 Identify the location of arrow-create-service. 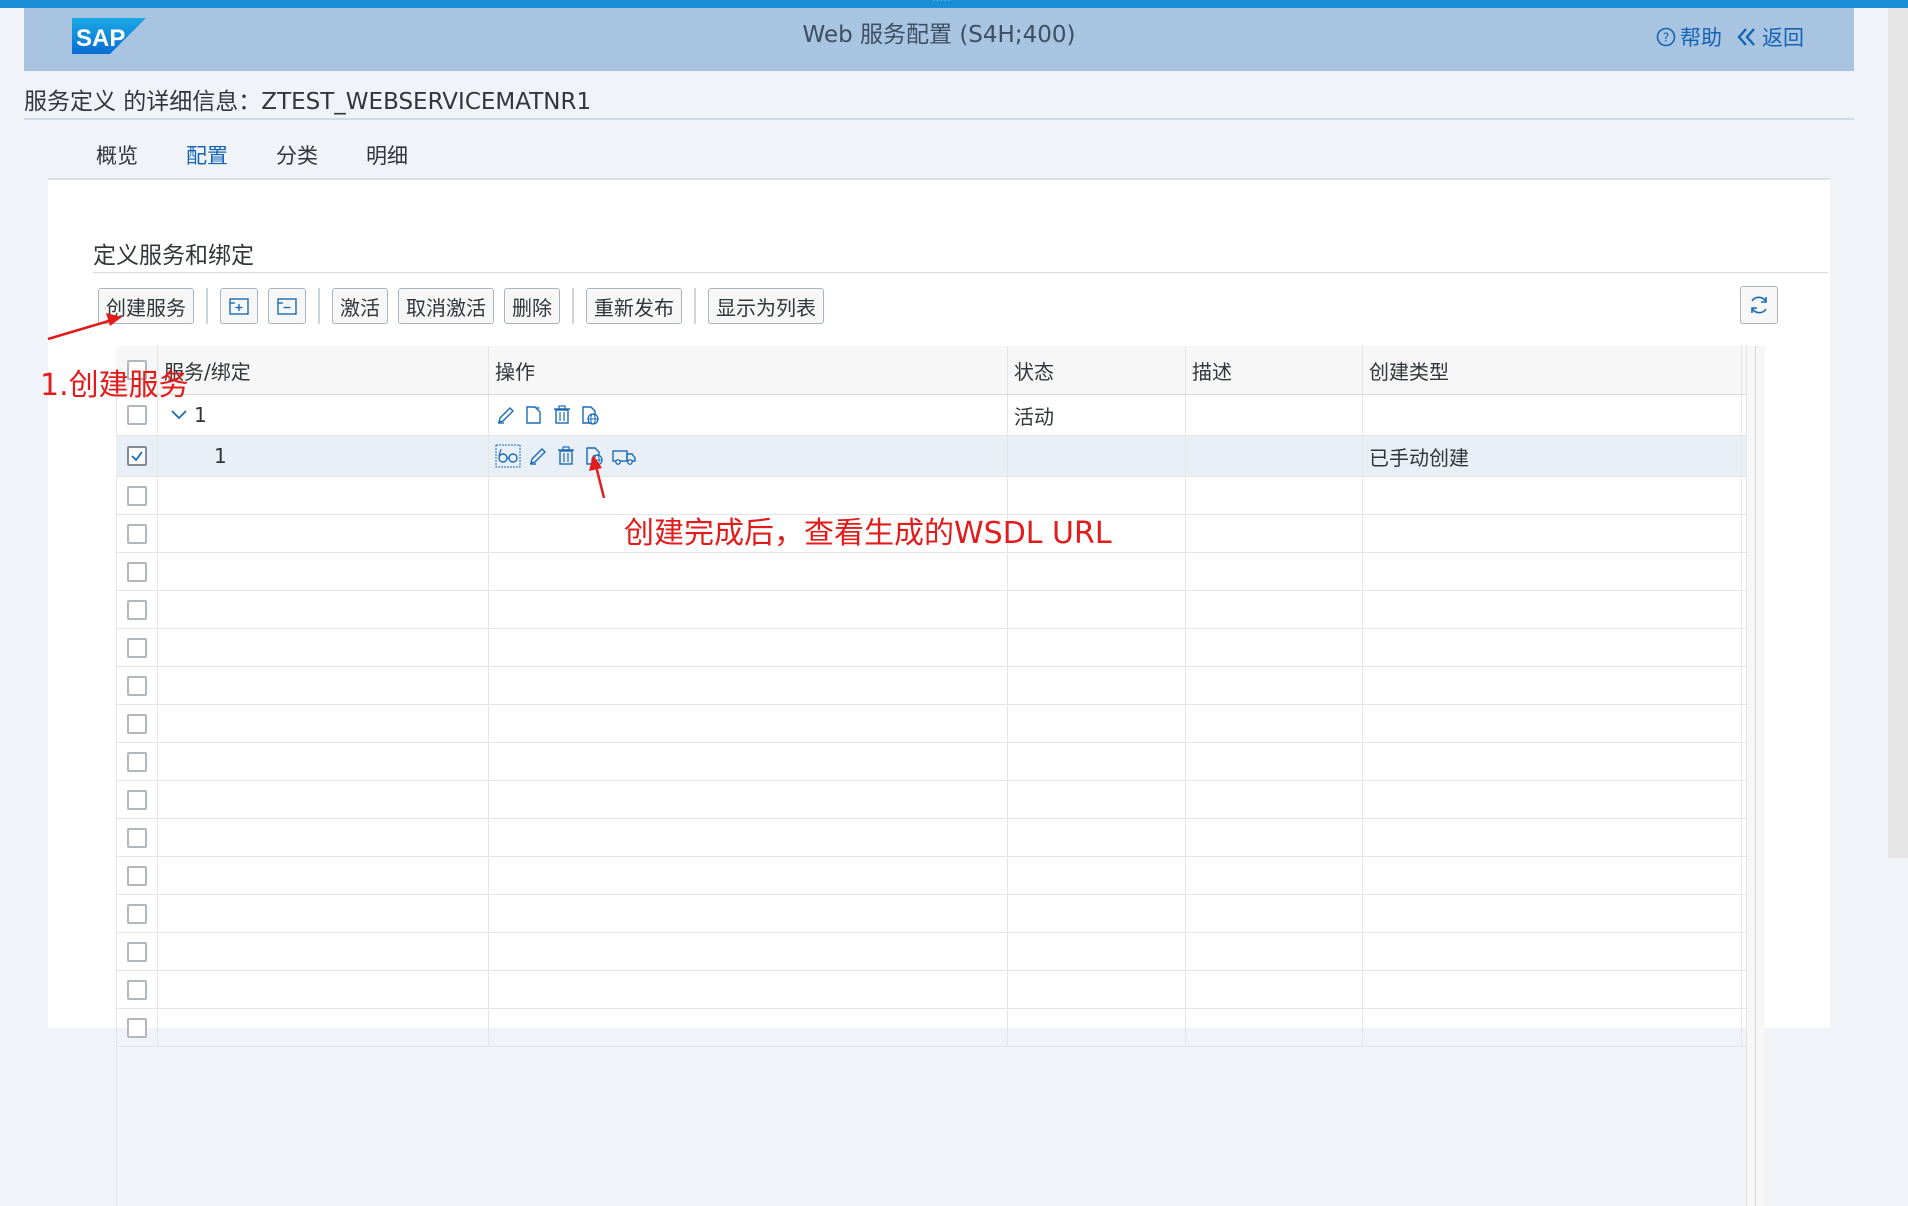
(80, 329).